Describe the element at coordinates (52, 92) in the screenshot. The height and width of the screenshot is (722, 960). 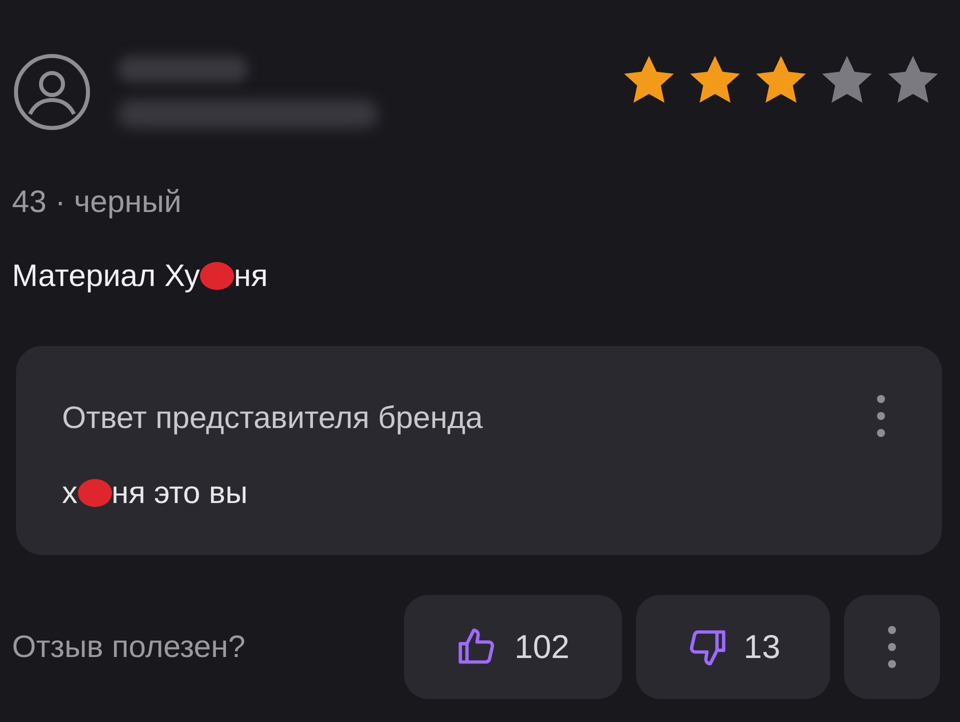
I see `avatar-icon` at that location.